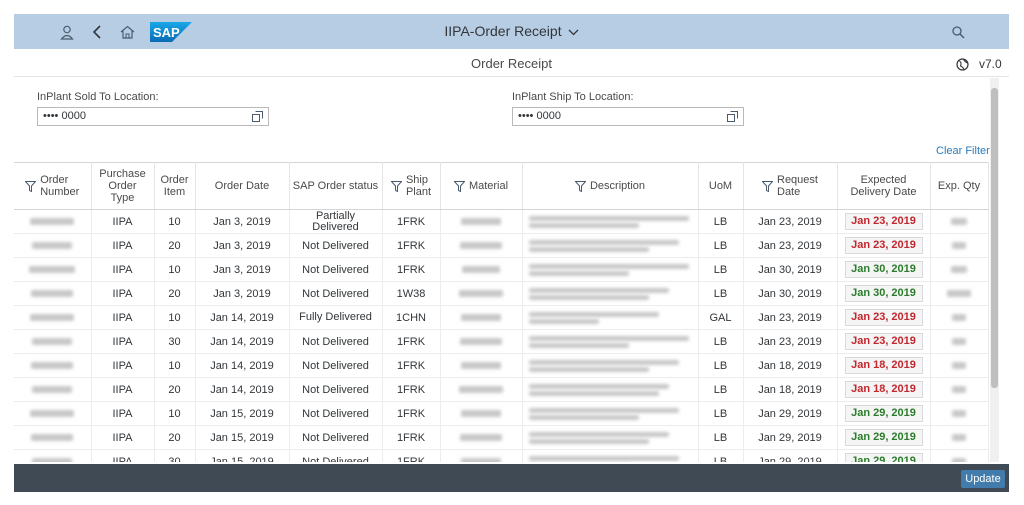 The width and height of the screenshot is (1024, 505). Describe the element at coordinates (790, 186) in the screenshot. I see `column-header: Request Date` at that location.